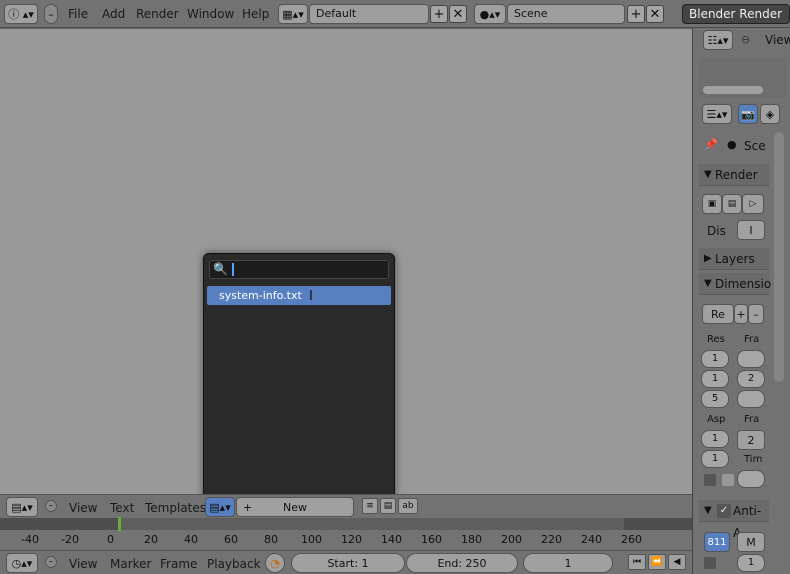  Describe the element at coordinates (566, 14) in the screenshot. I see `scene-name-field: Scene` at that location.